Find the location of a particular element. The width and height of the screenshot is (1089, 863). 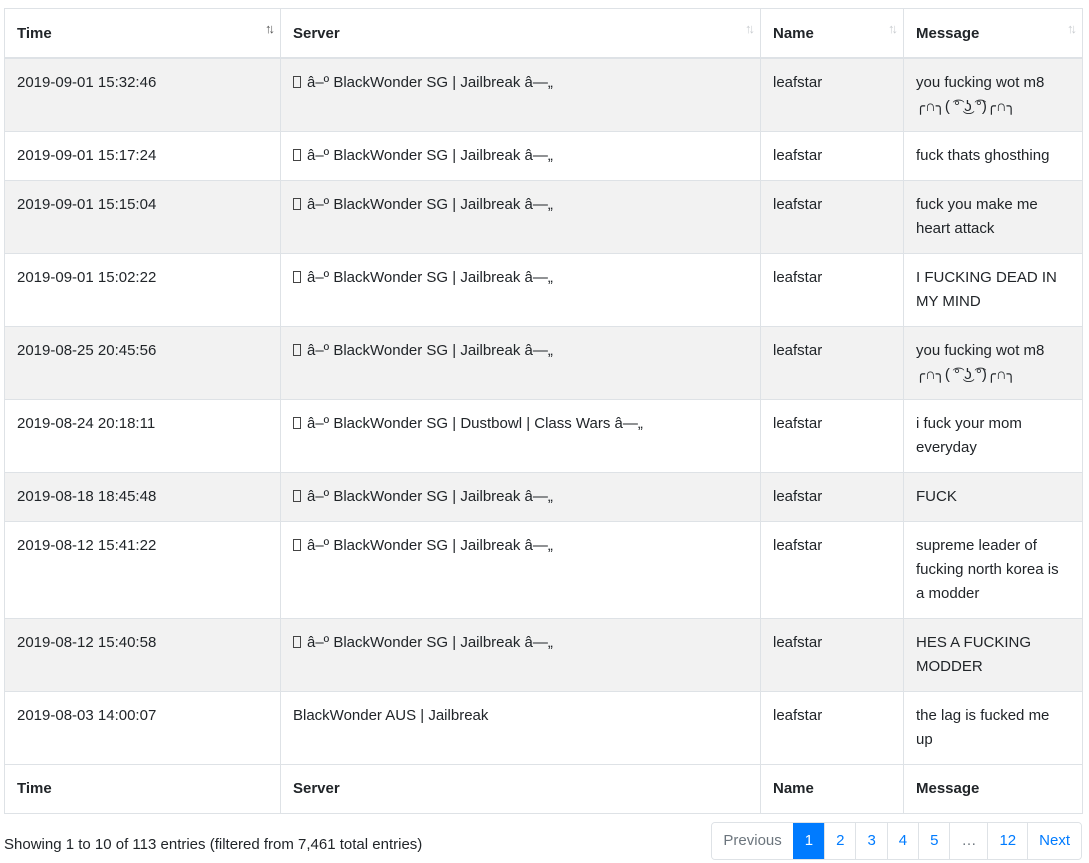

cell-time: 2019-08-12 15:40:58 is located at coordinates (142, 655).